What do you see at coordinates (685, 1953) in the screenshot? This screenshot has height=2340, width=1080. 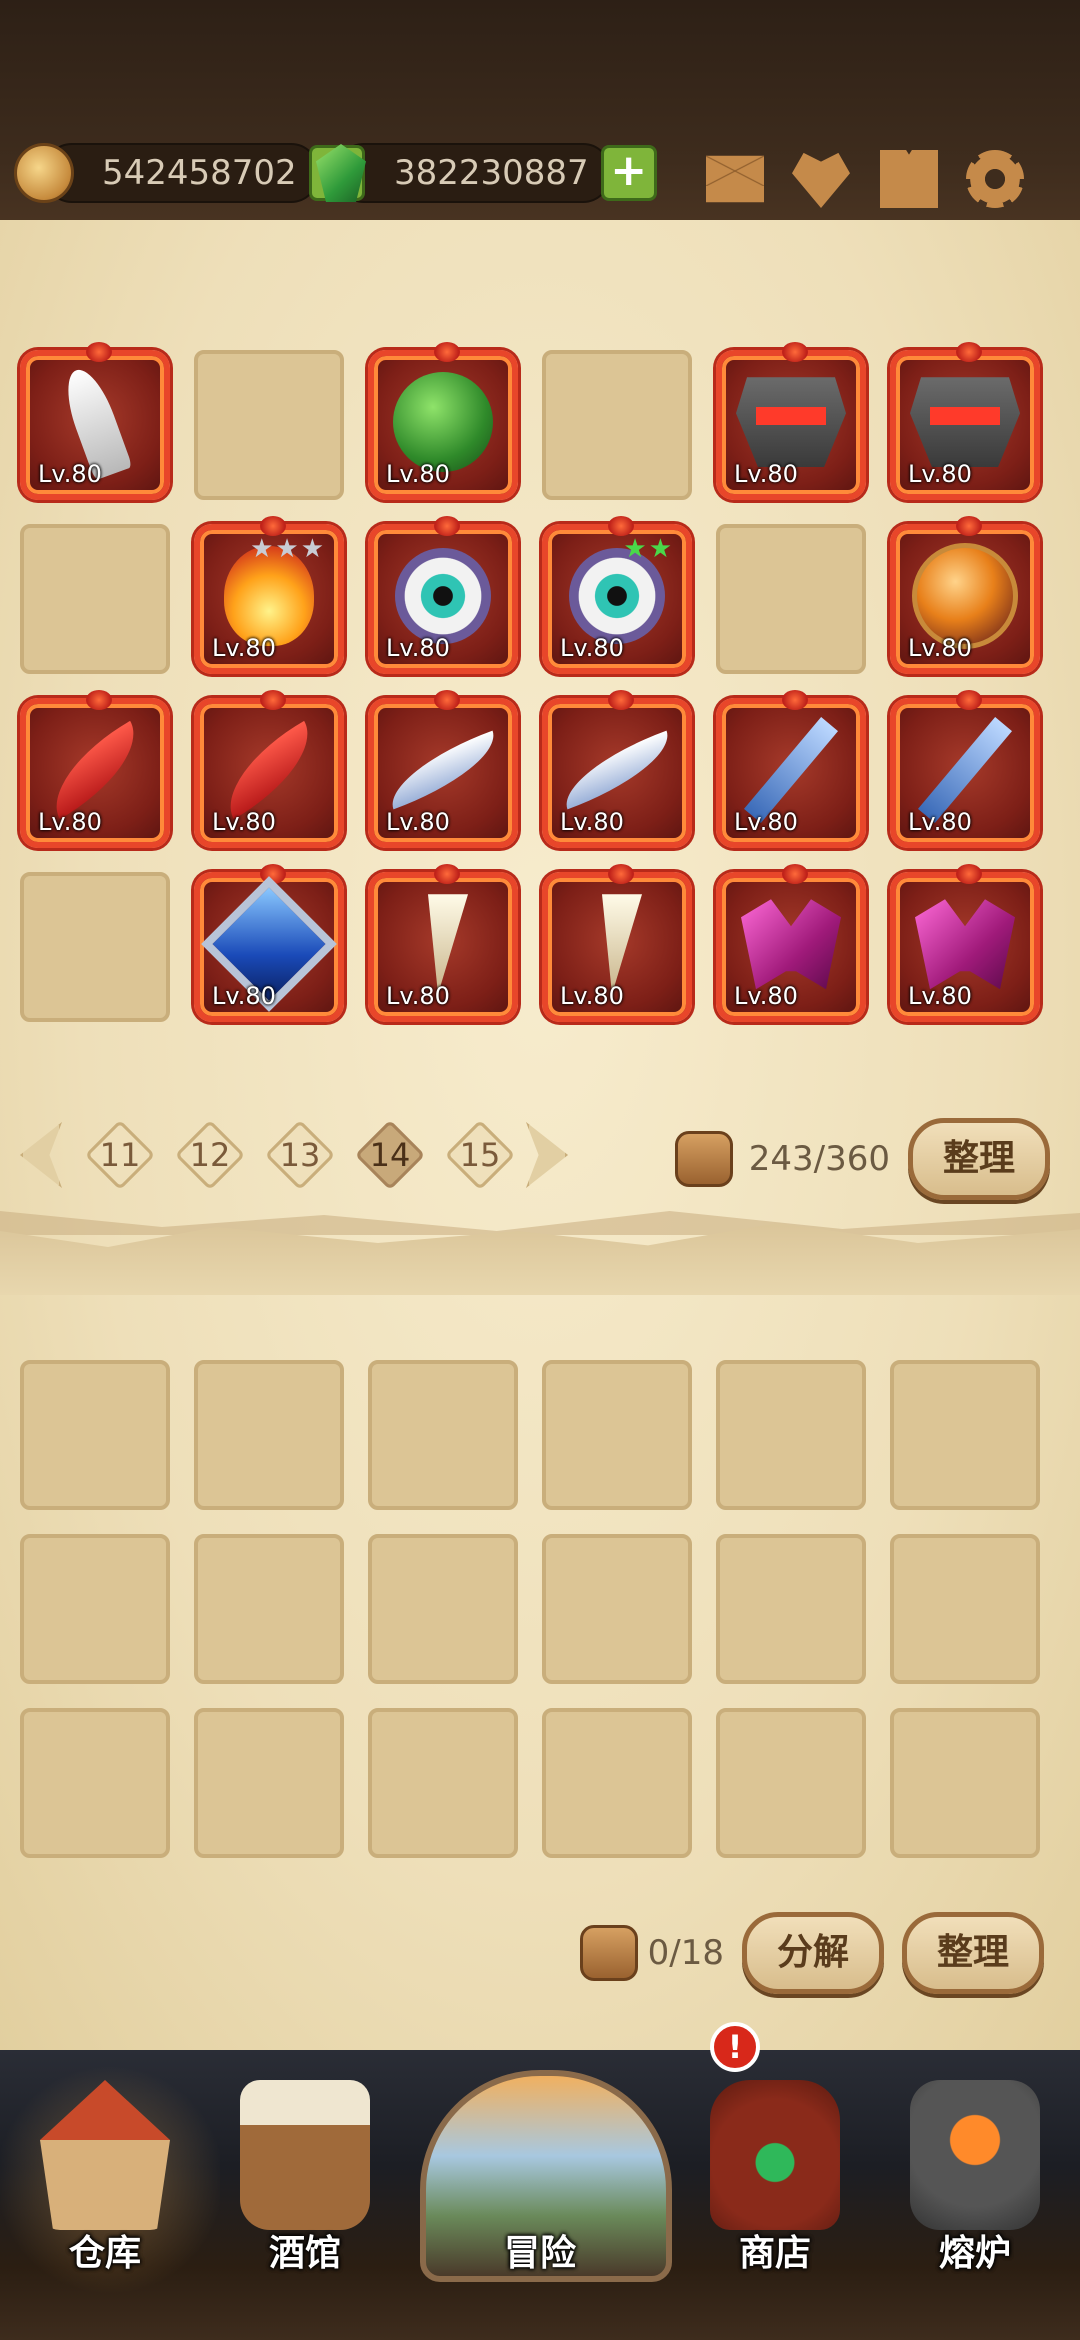 I see `crafting-count: 0/18` at bounding box center [685, 1953].